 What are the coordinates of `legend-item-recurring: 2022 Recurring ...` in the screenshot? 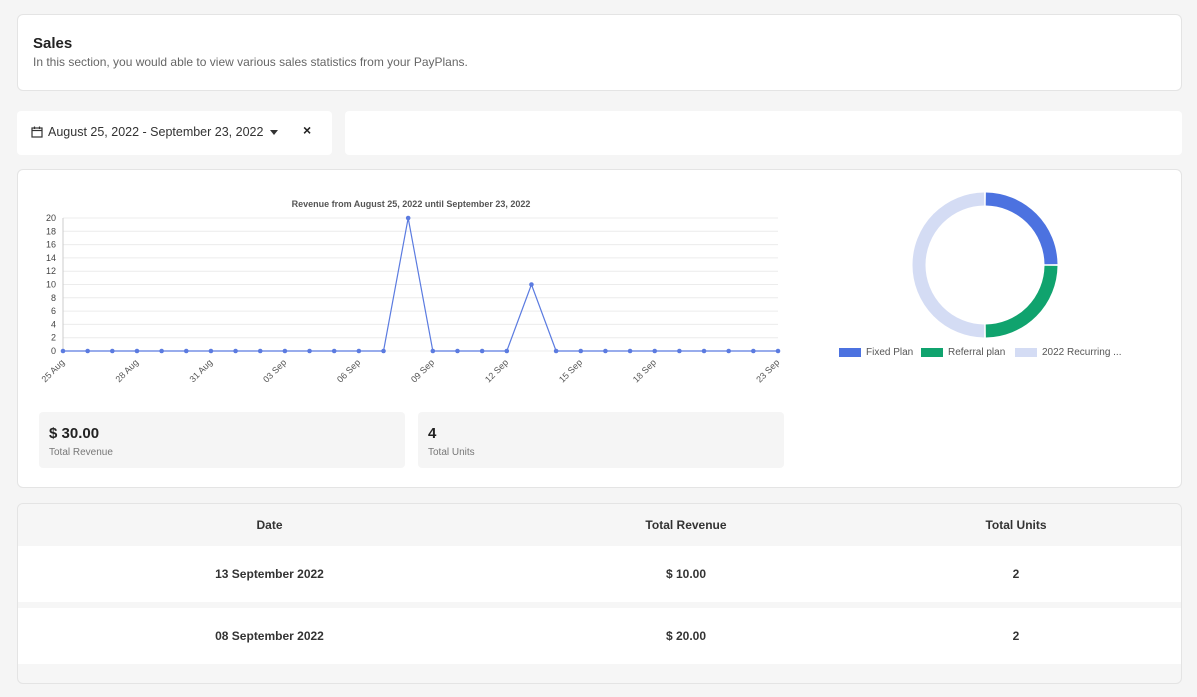 It's located at (1068, 352).